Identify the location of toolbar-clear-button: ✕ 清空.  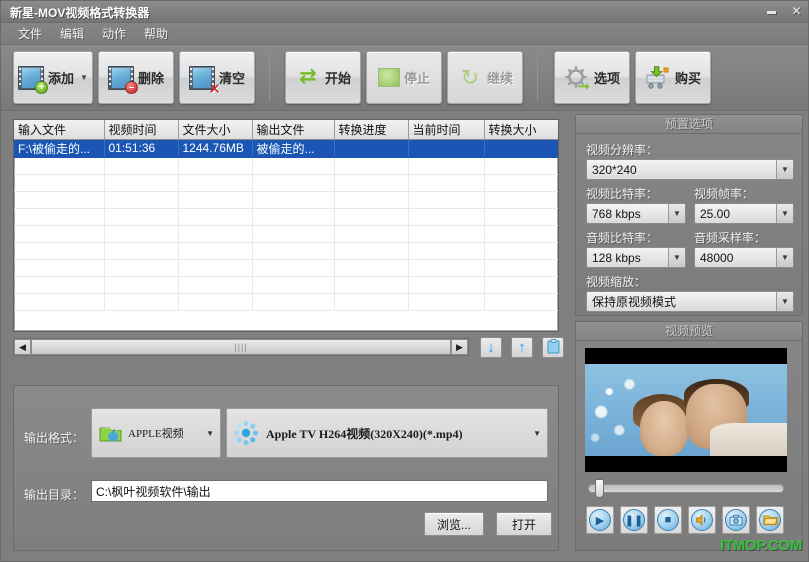
(217, 77).